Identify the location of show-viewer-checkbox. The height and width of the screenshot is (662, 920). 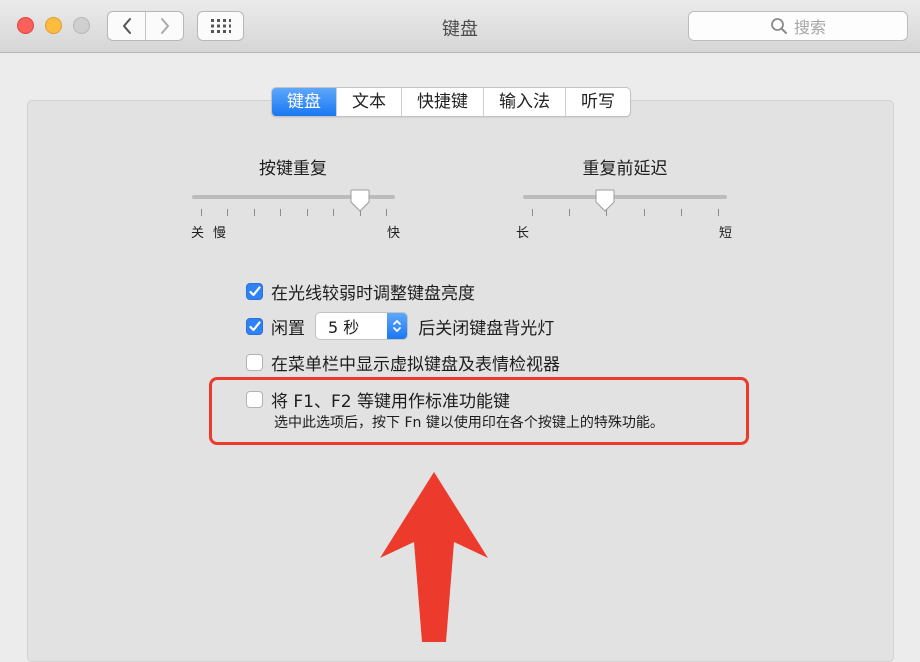
(254, 362).